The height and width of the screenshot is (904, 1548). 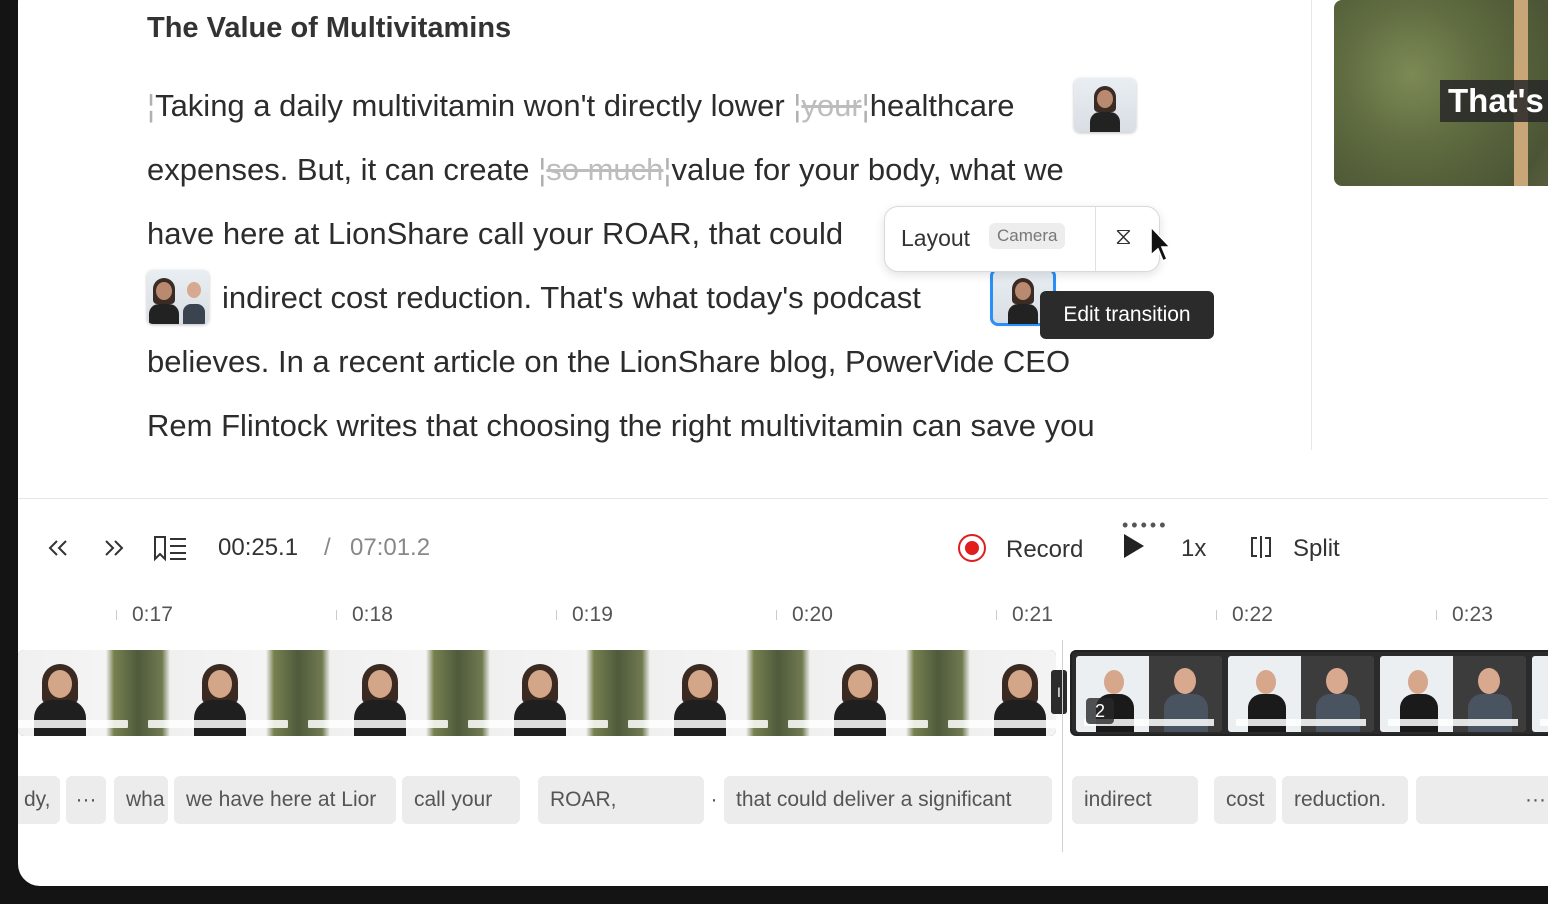 I want to click on current-time: 00:25.1, so click(x=258, y=547).